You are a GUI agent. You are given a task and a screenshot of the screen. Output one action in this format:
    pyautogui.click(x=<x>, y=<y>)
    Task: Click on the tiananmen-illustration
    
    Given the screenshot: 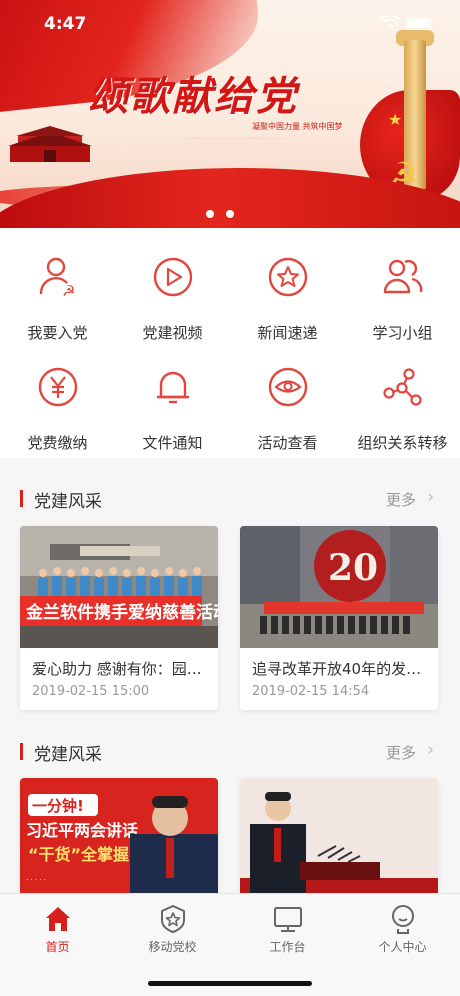 What is the action you would take?
    pyautogui.click(x=50, y=144)
    